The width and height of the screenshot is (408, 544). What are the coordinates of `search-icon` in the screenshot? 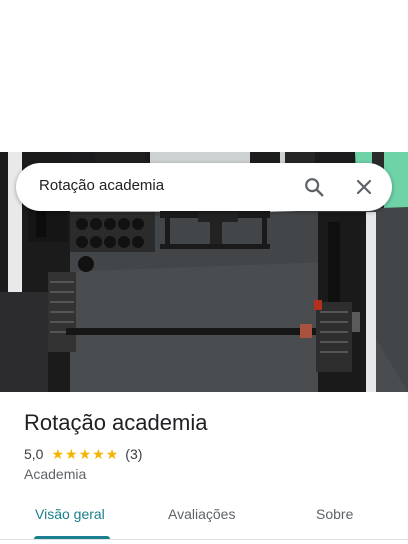 It's located at (314, 187).